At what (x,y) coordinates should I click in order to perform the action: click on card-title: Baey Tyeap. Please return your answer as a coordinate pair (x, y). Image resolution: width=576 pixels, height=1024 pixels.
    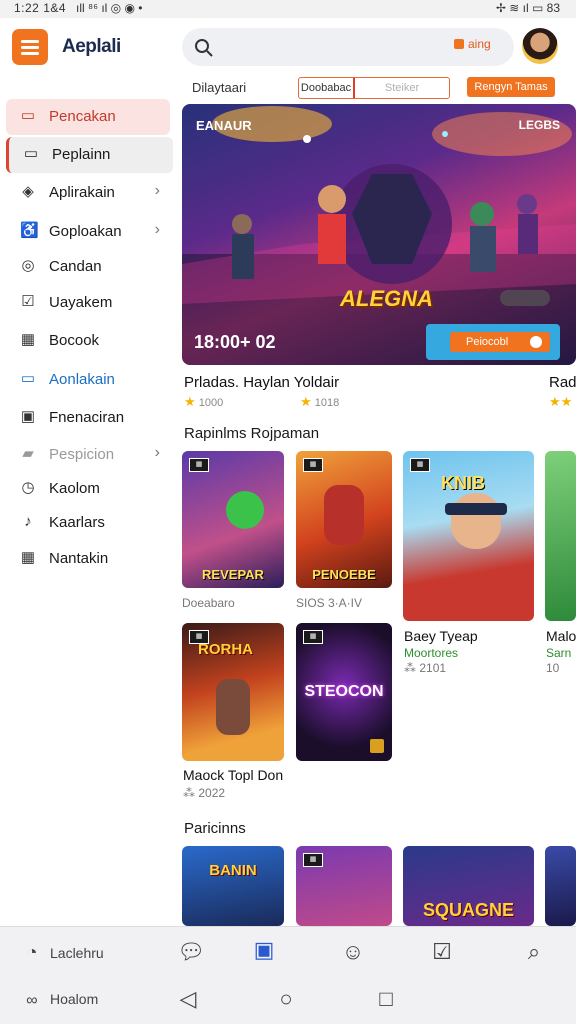
    Looking at the image, I should click on (441, 636).